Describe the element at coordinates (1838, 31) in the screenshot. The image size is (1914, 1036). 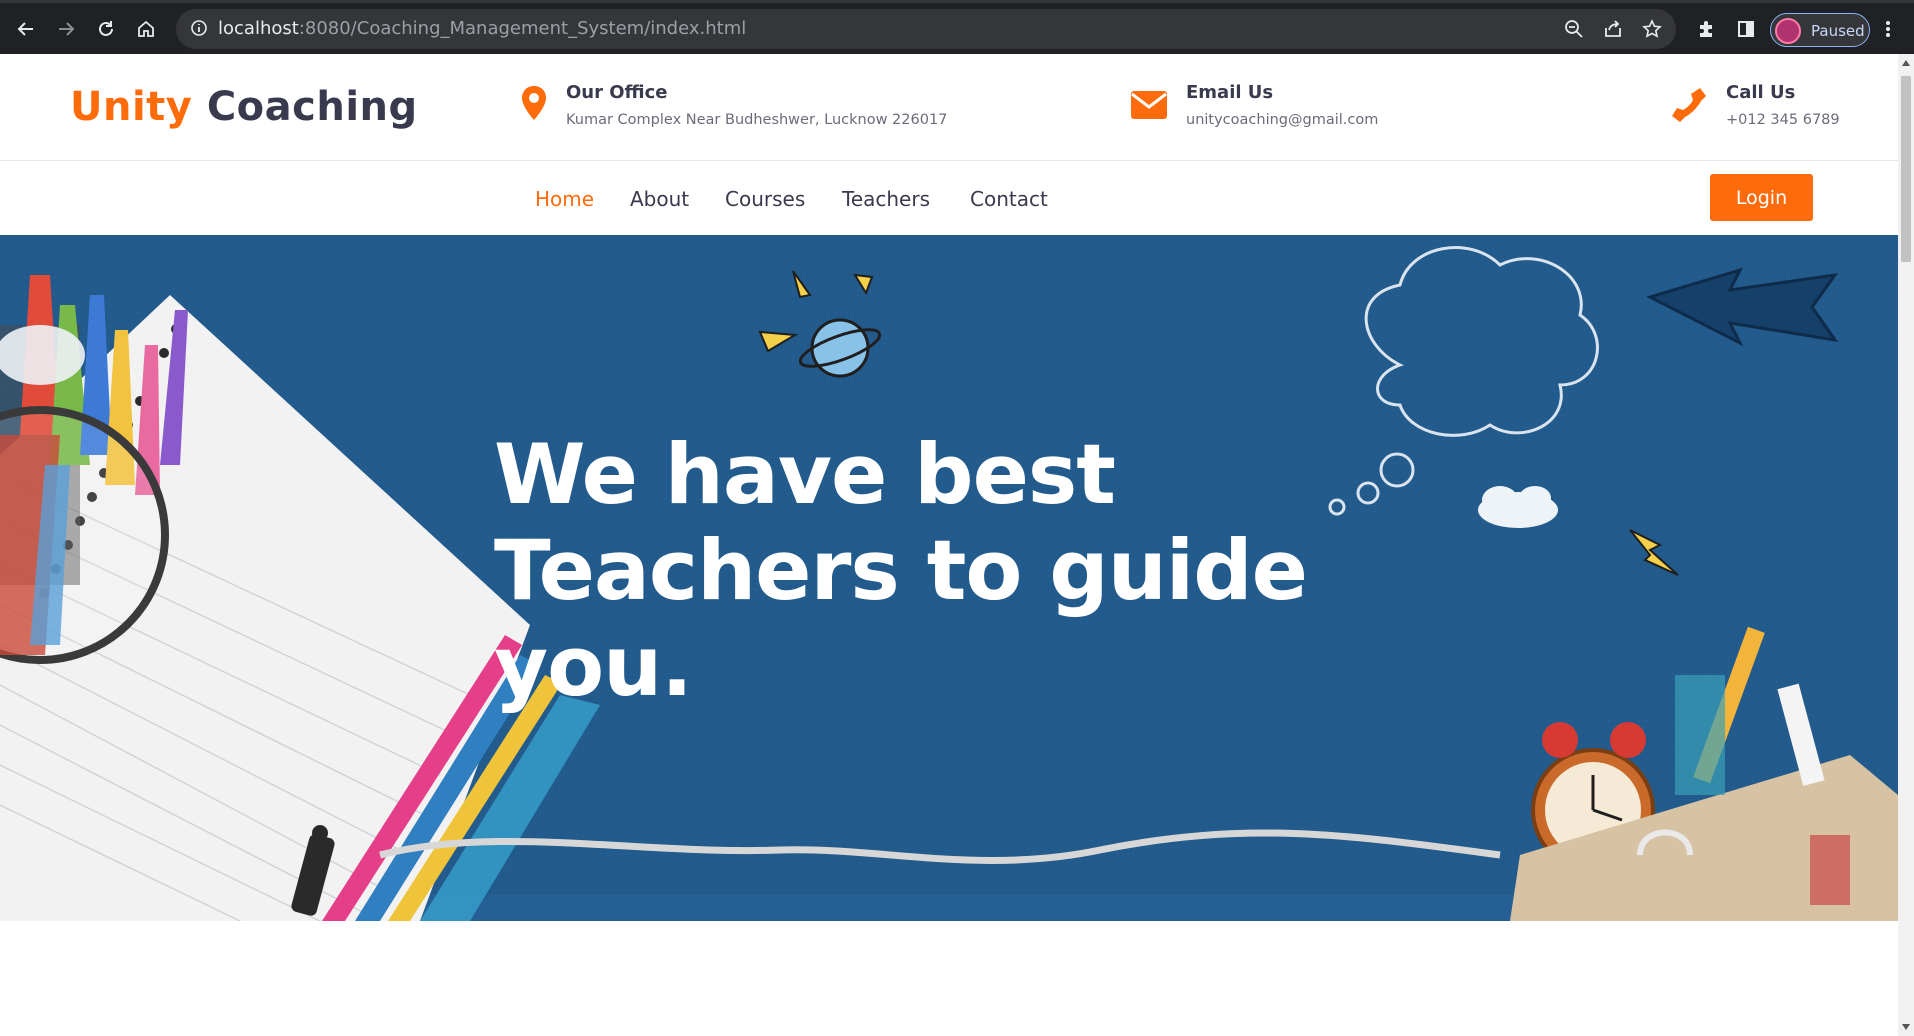
I see `profile-label: Paused` at that location.